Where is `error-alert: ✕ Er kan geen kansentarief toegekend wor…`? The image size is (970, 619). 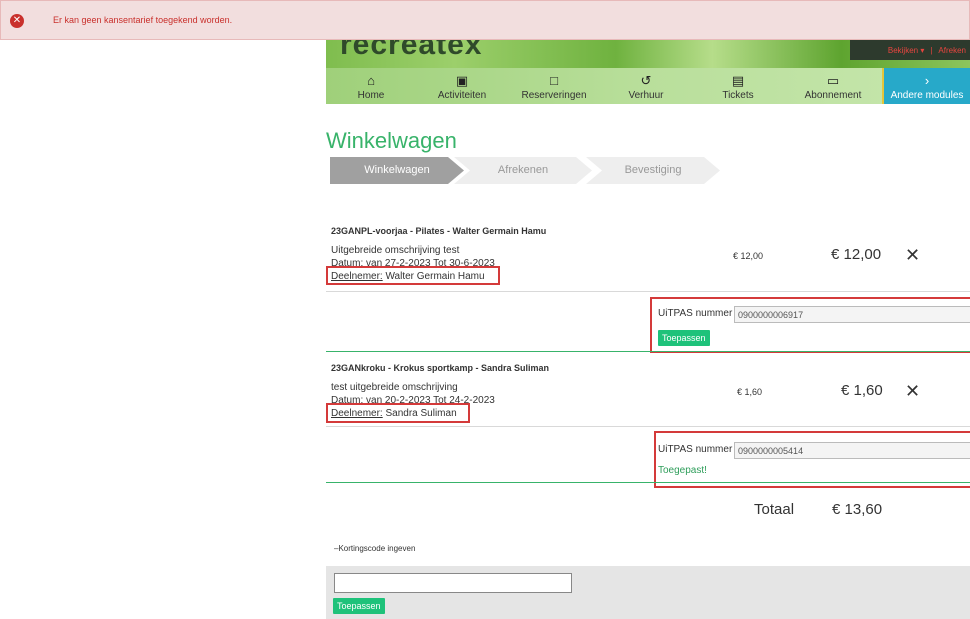 error-alert: ✕ Er kan geen kansentarief toegekend wor… is located at coordinates (485, 20).